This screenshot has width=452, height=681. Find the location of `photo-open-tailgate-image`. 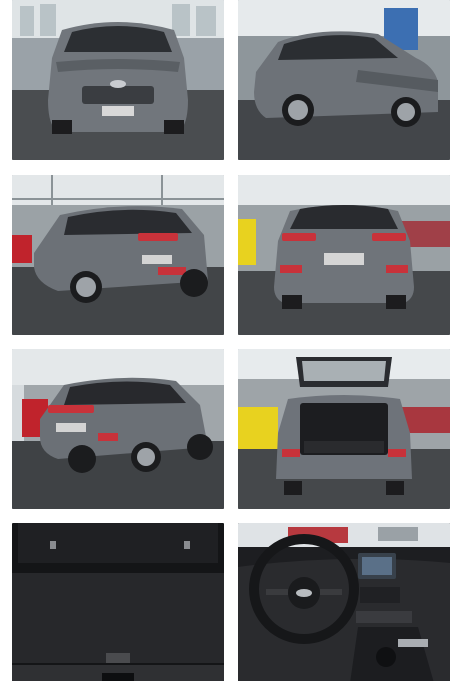

photo-open-tailgate-image is located at coordinates (344, 429).